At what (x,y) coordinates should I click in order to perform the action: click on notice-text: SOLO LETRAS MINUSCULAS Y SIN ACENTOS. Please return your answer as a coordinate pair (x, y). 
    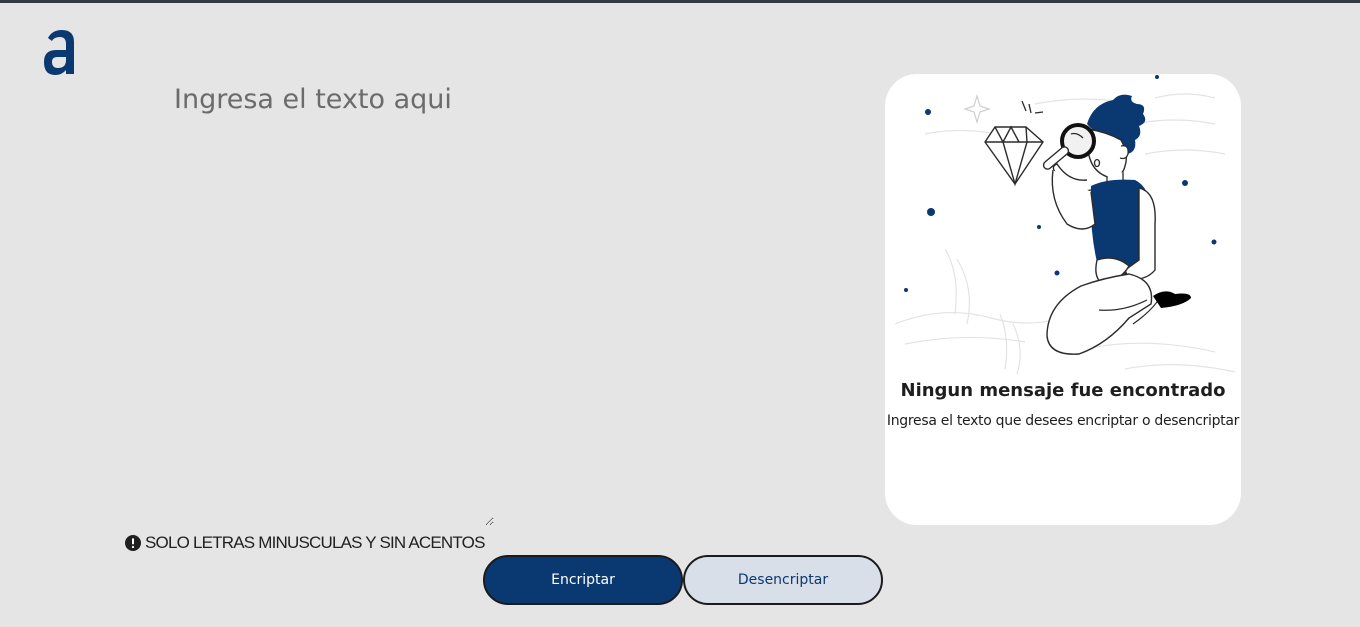
    Looking at the image, I should click on (315, 542).